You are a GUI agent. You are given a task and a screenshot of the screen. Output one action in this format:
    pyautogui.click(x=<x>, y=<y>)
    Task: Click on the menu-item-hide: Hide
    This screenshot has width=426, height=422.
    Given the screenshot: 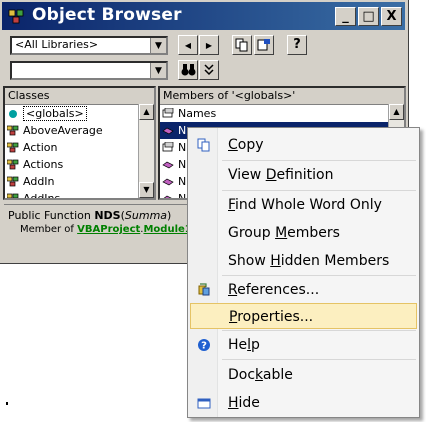 What is the action you would take?
    pyautogui.click(x=303, y=403)
    